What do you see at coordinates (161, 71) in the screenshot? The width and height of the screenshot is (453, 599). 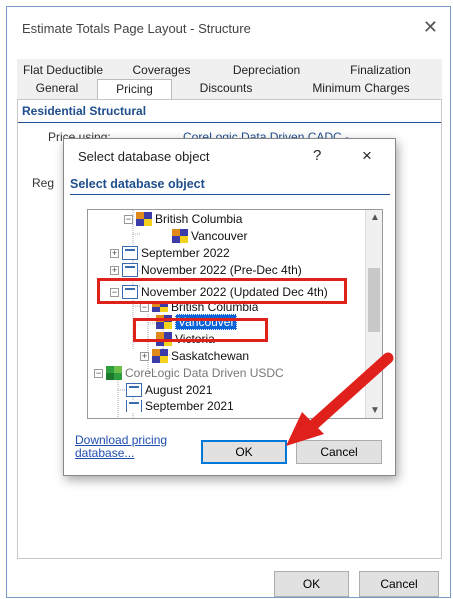 I see `tab-coverages: Coverages` at bounding box center [161, 71].